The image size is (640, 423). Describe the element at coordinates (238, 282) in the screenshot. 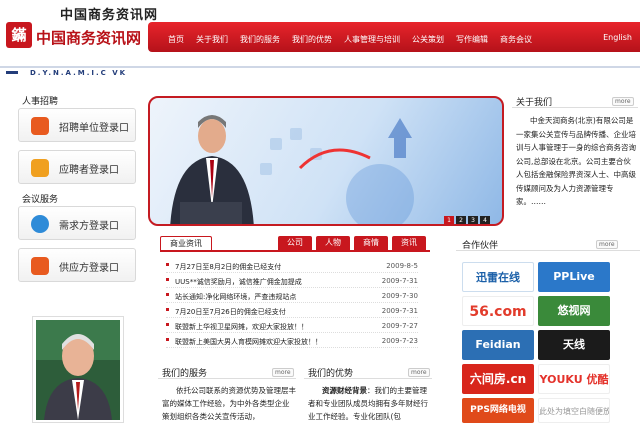

I see `news-title: UUS**诚信奖励月，诚信推广佣金加提成` at that location.